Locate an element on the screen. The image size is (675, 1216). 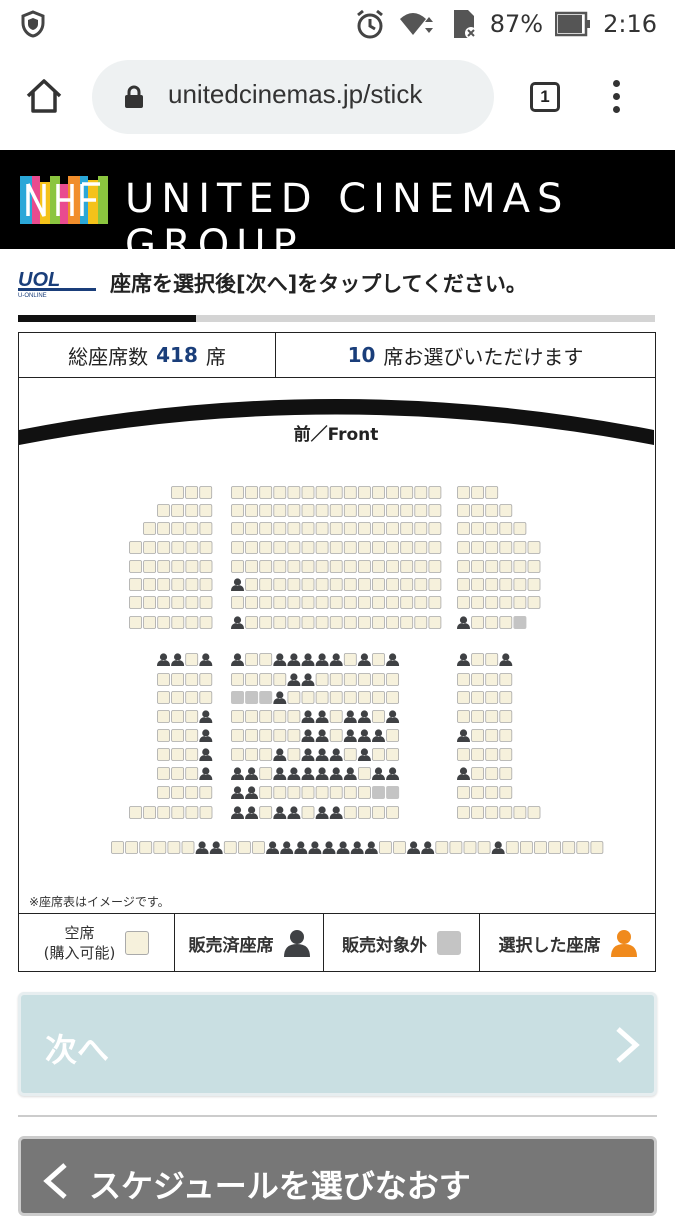
home-icon is located at coordinates (44, 96).